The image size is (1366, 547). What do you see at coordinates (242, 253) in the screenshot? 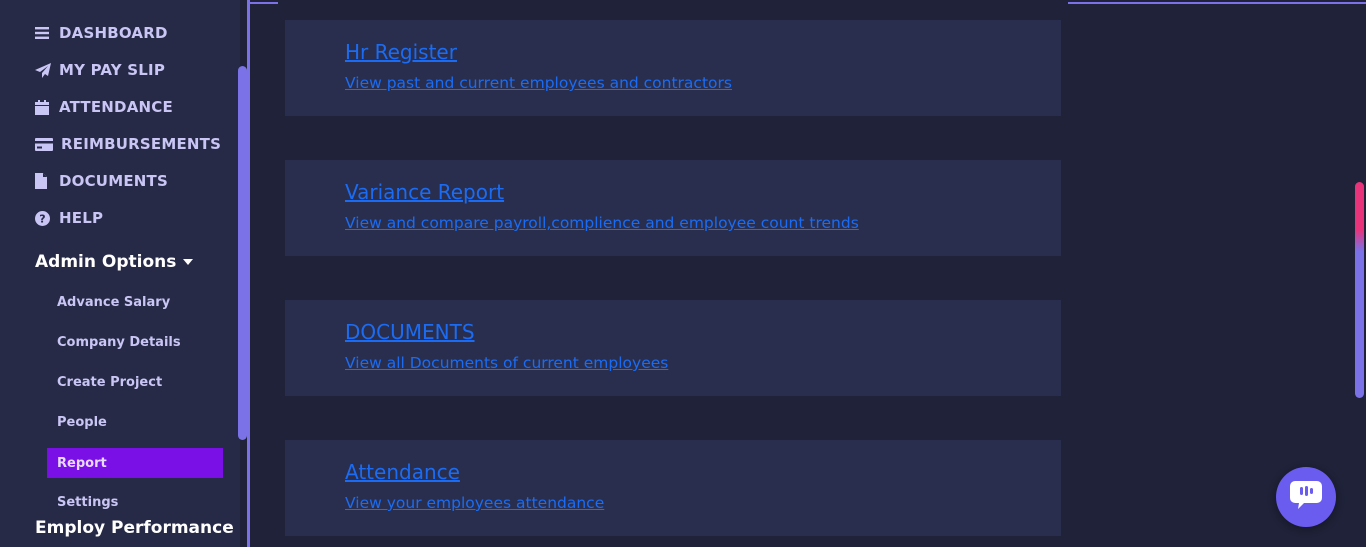
I see `sidebar-scrollbar` at bounding box center [242, 253].